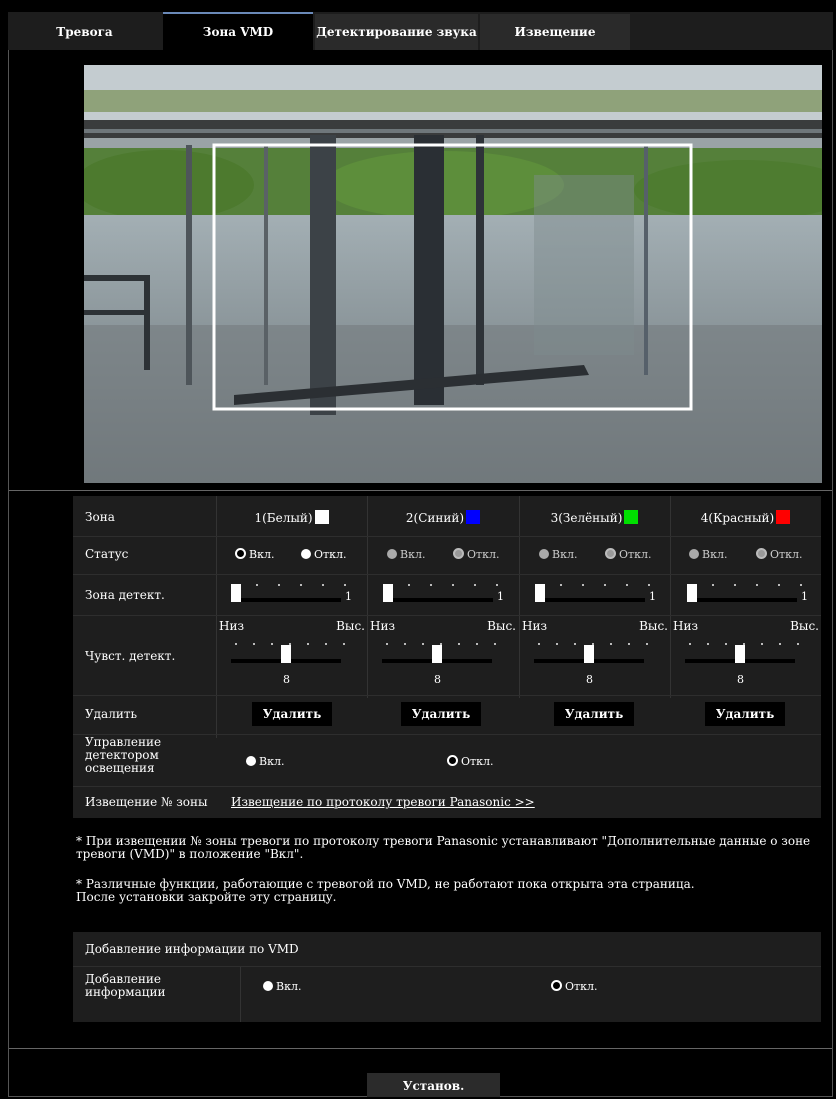  Describe the element at coordinates (470, 761) in the screenshot. I see `light-control-off: Откл.` at that location.